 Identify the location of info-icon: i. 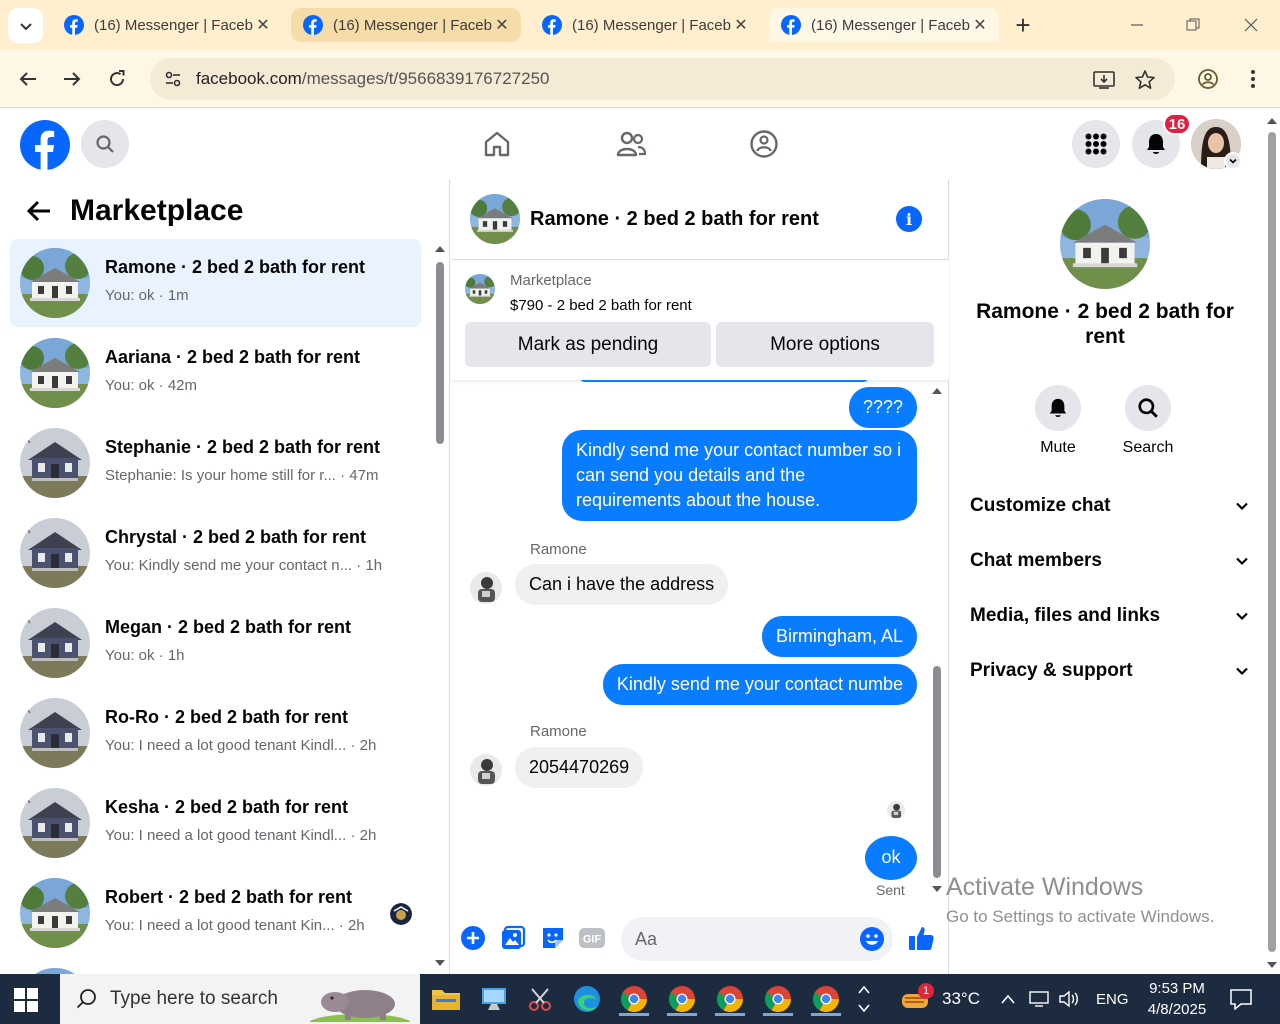
(909, 219).